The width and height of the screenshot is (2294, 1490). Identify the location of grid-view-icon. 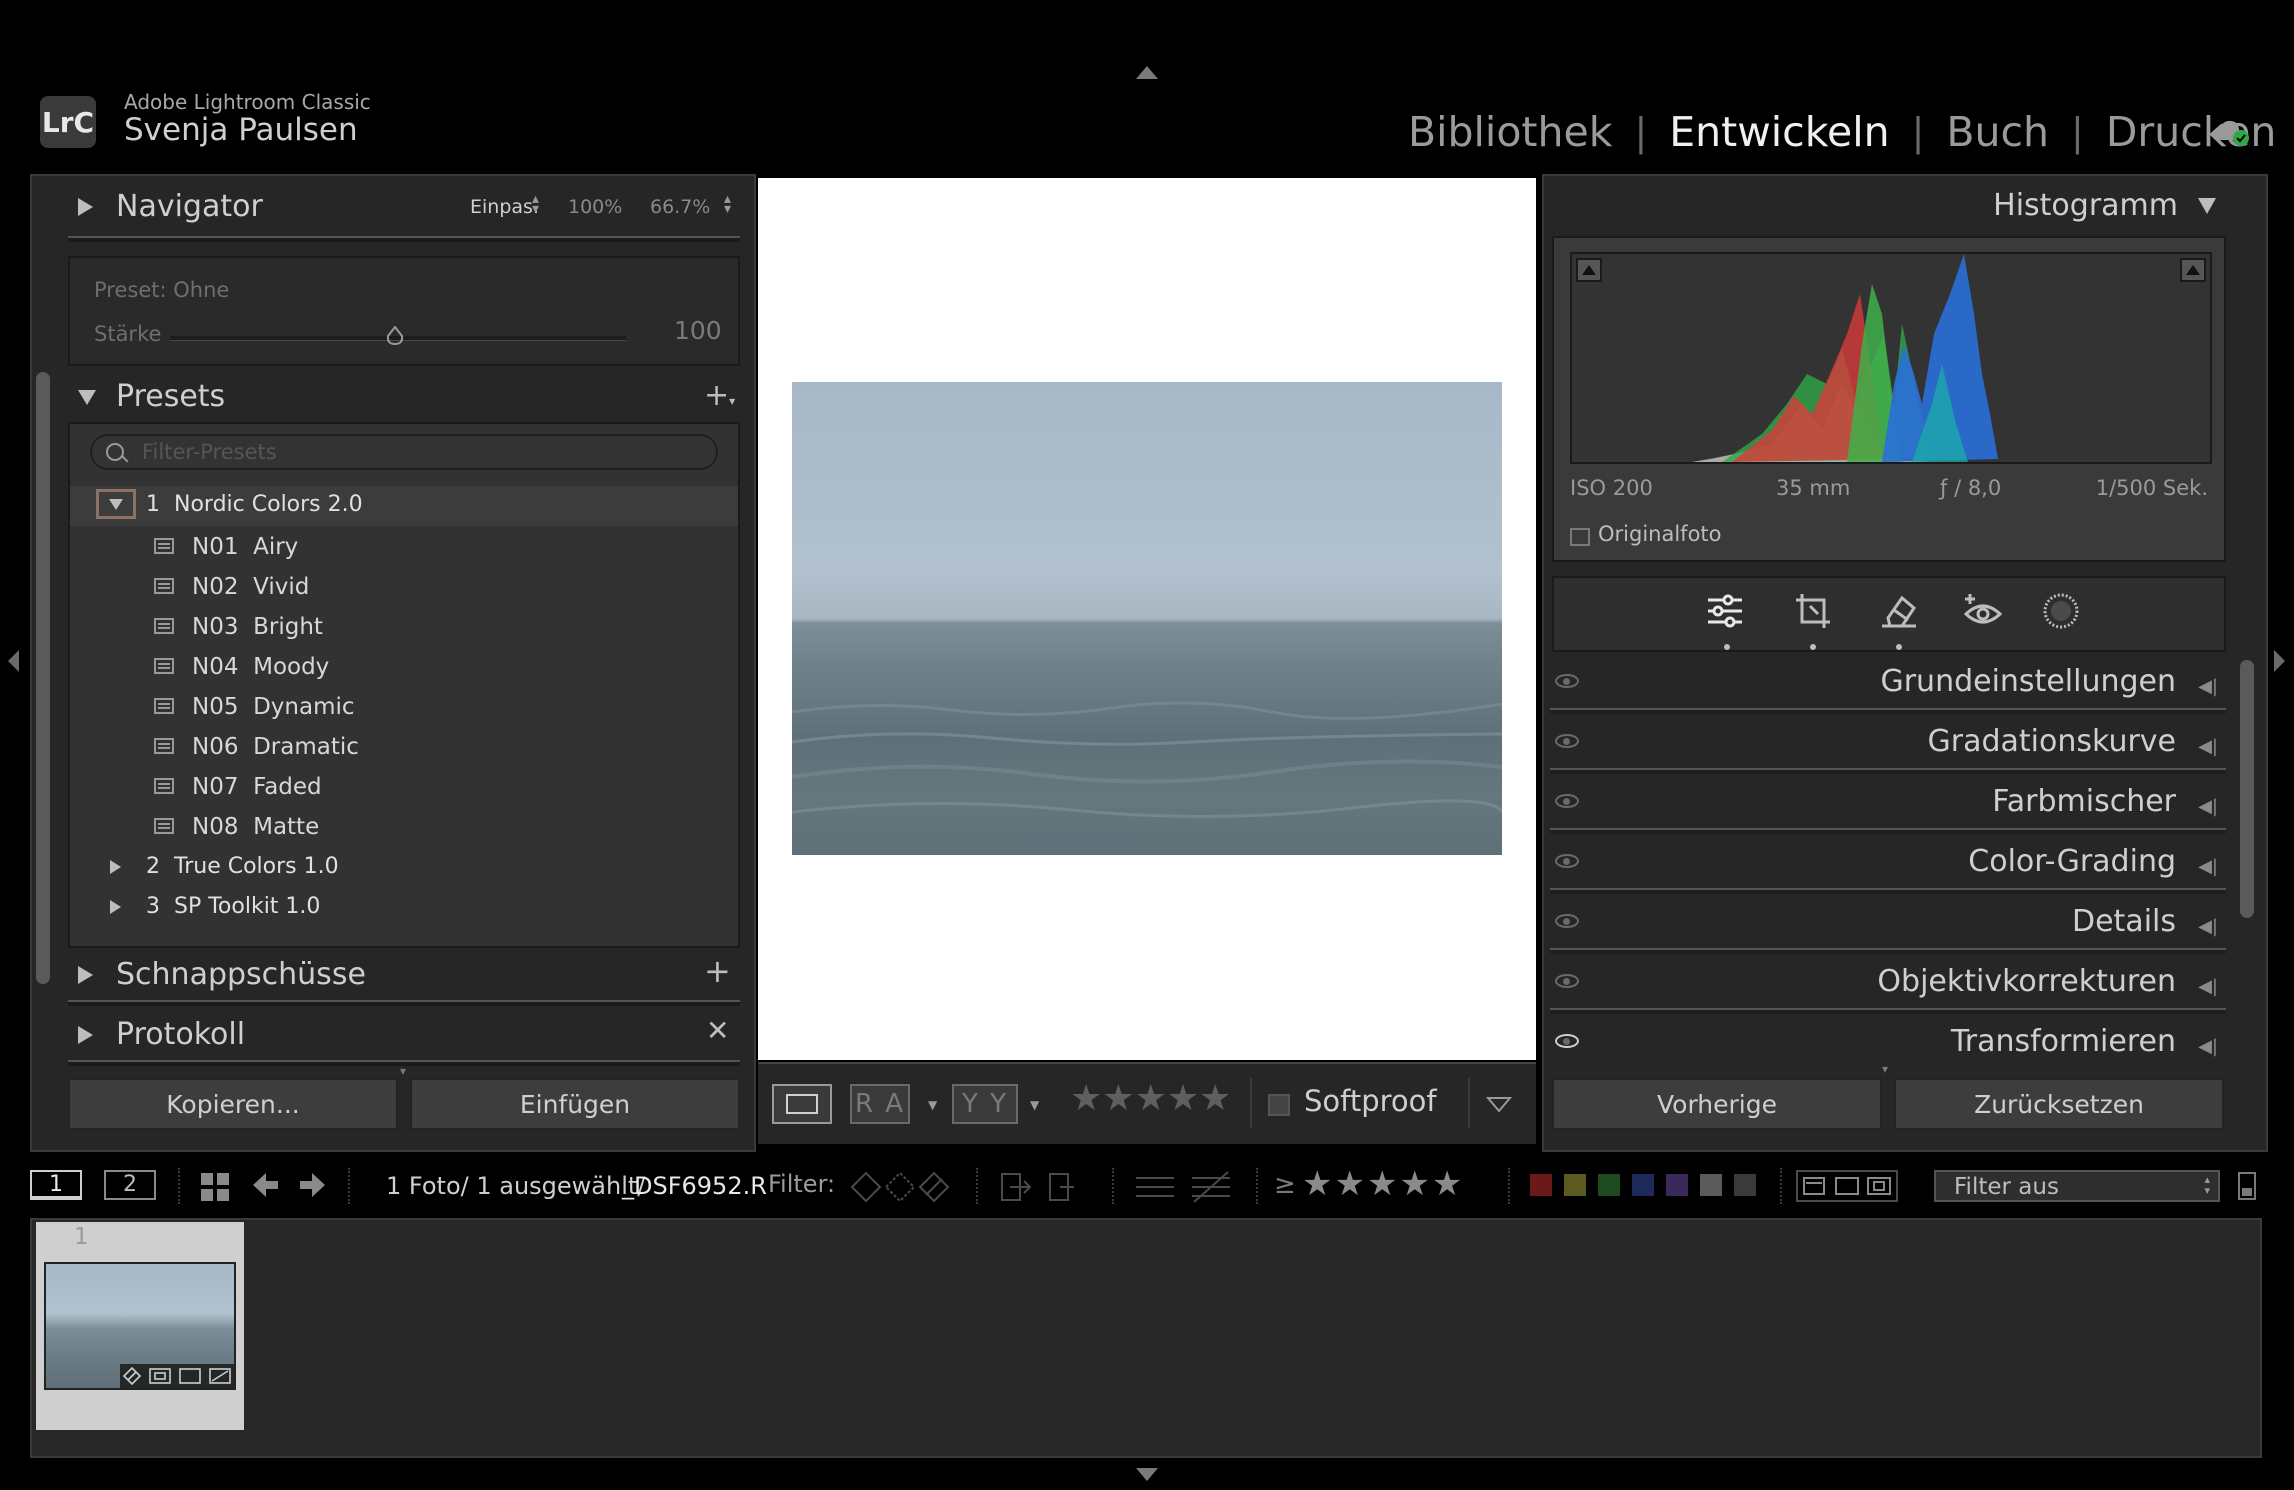
(215, 1189).